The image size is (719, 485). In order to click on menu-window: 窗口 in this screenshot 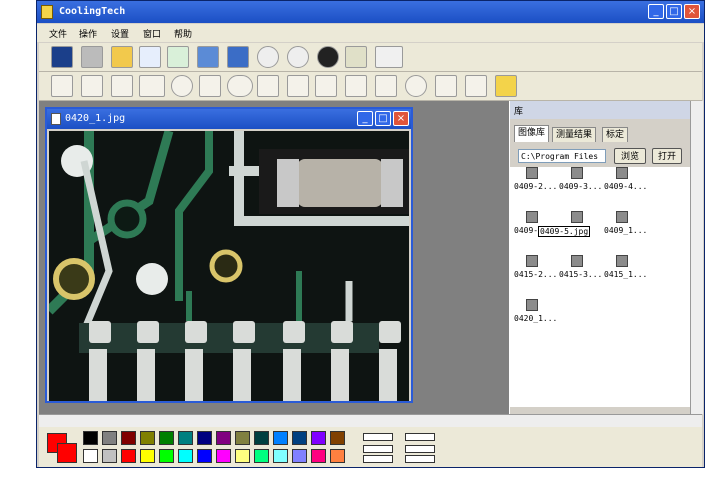, I will do `click(152, 33)`.